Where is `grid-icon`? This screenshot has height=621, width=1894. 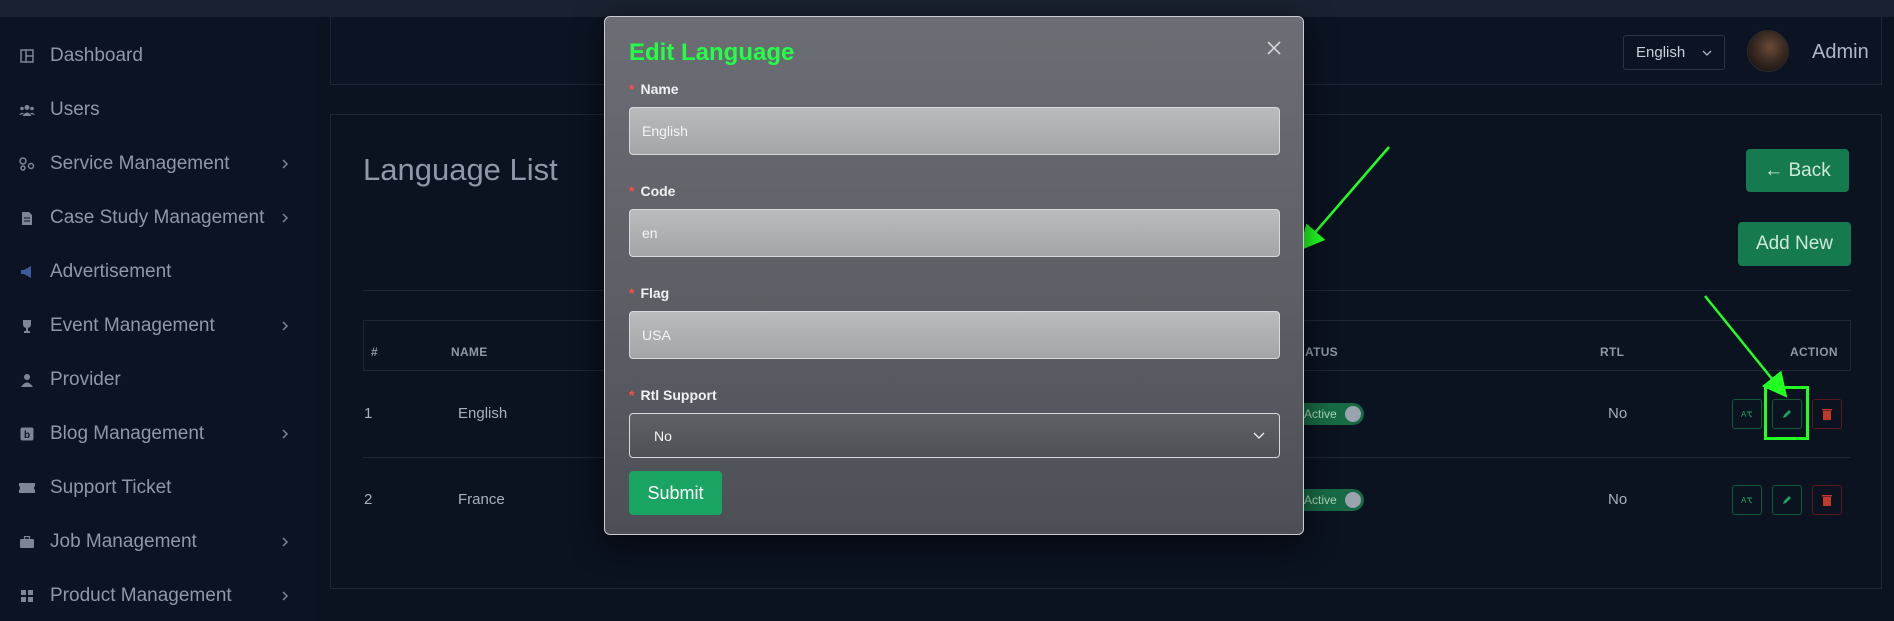 grid-icon is located at coordinates (27, 596).